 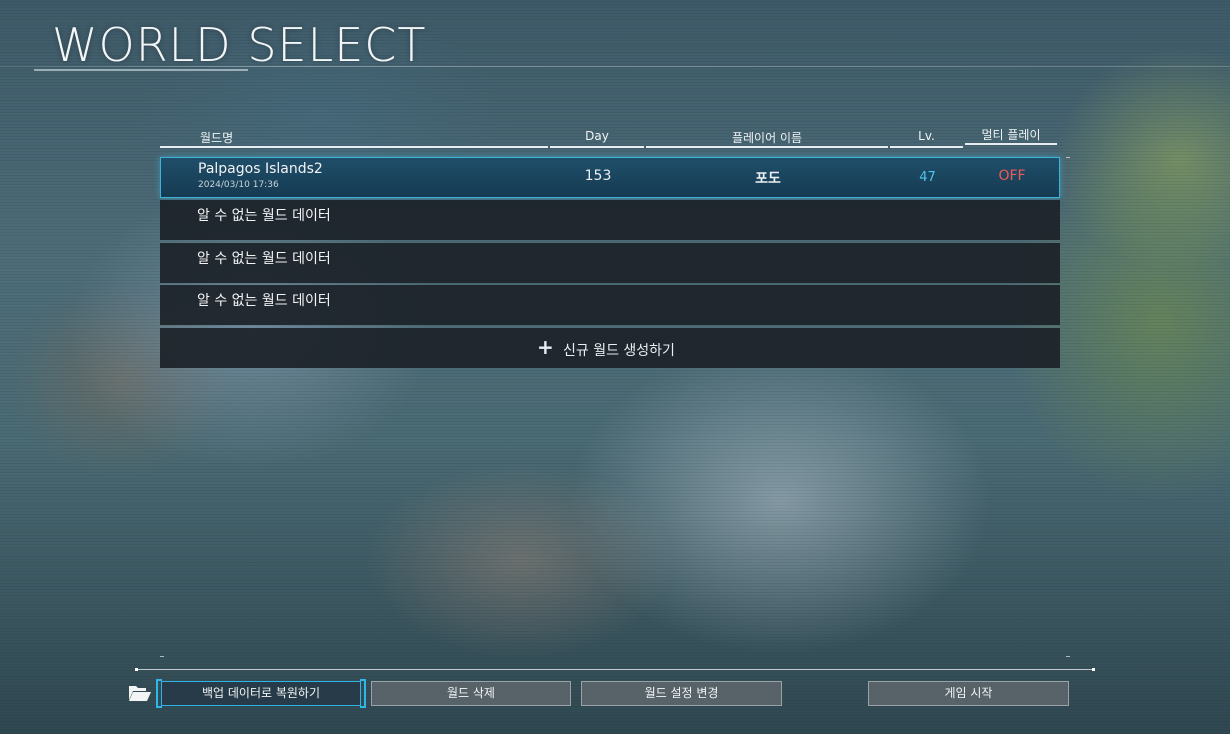 I want to click on delete-world-button: 월드 삭제, so click(x=471, y=693).